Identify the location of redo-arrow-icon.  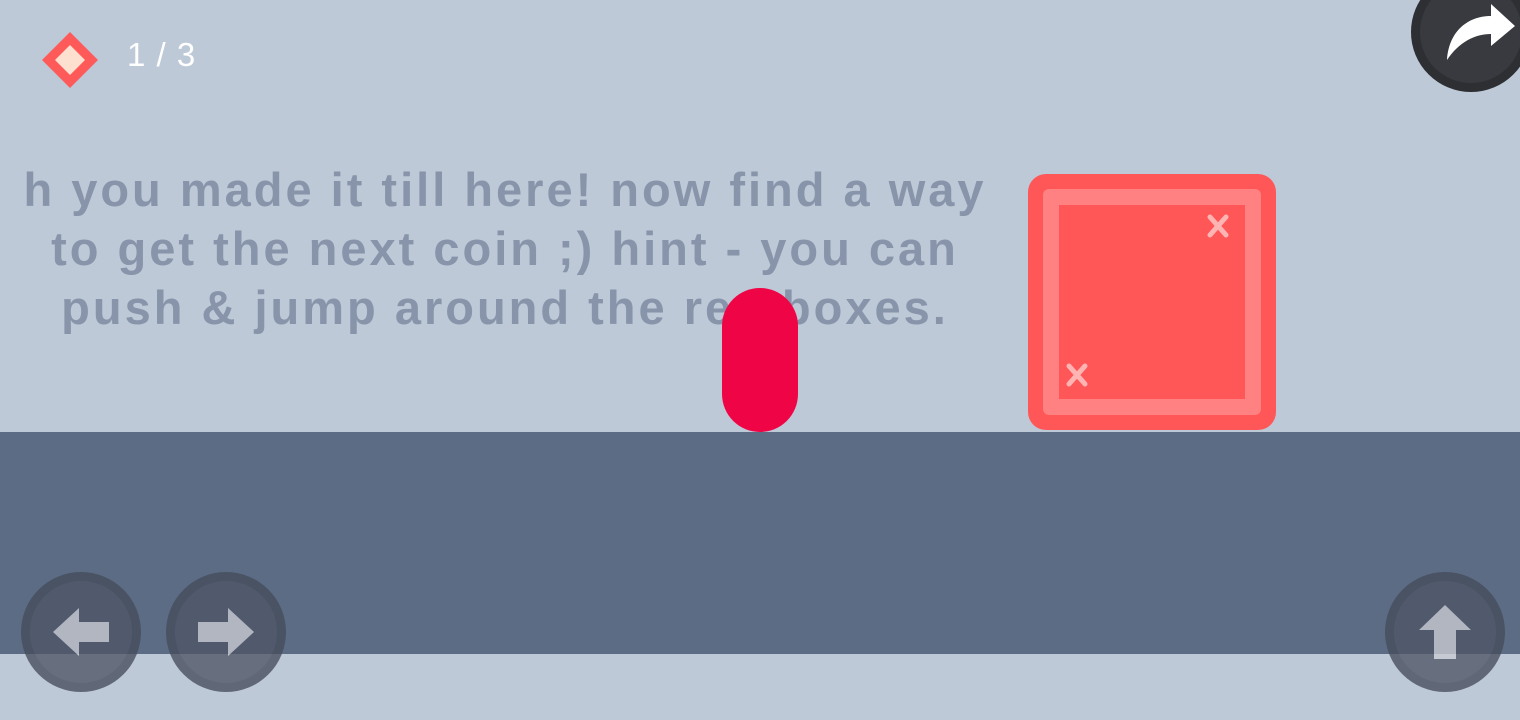
(1481, 32).